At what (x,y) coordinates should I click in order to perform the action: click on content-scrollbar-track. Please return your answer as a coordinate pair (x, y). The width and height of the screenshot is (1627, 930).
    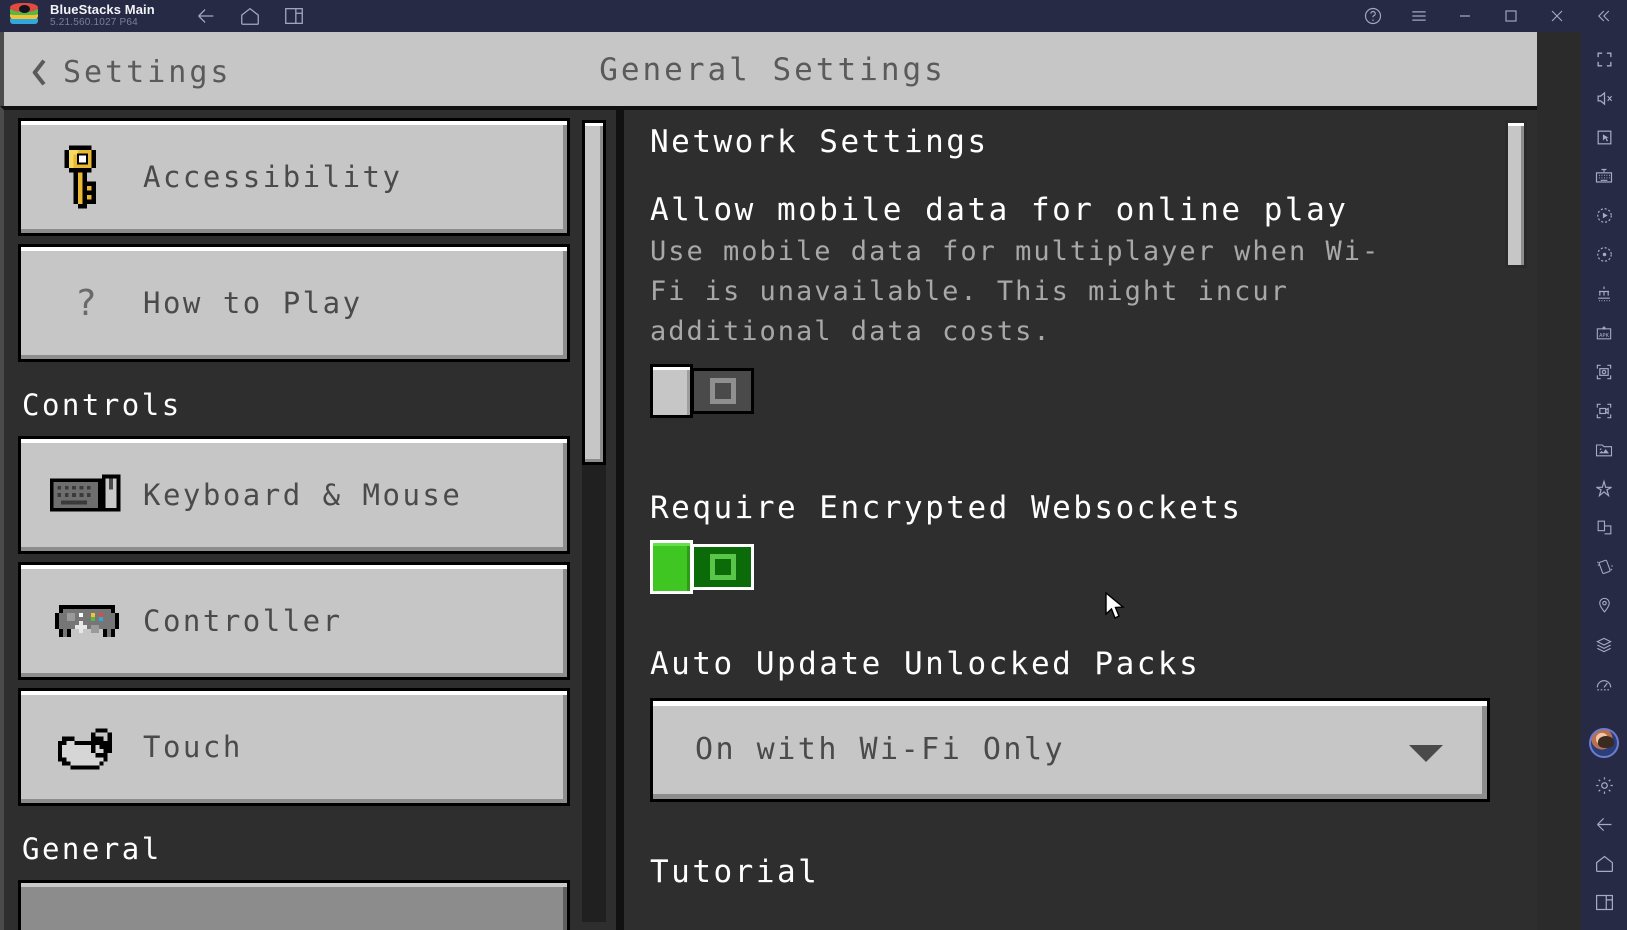
    Looking at the image, I should click on (1516, 520).